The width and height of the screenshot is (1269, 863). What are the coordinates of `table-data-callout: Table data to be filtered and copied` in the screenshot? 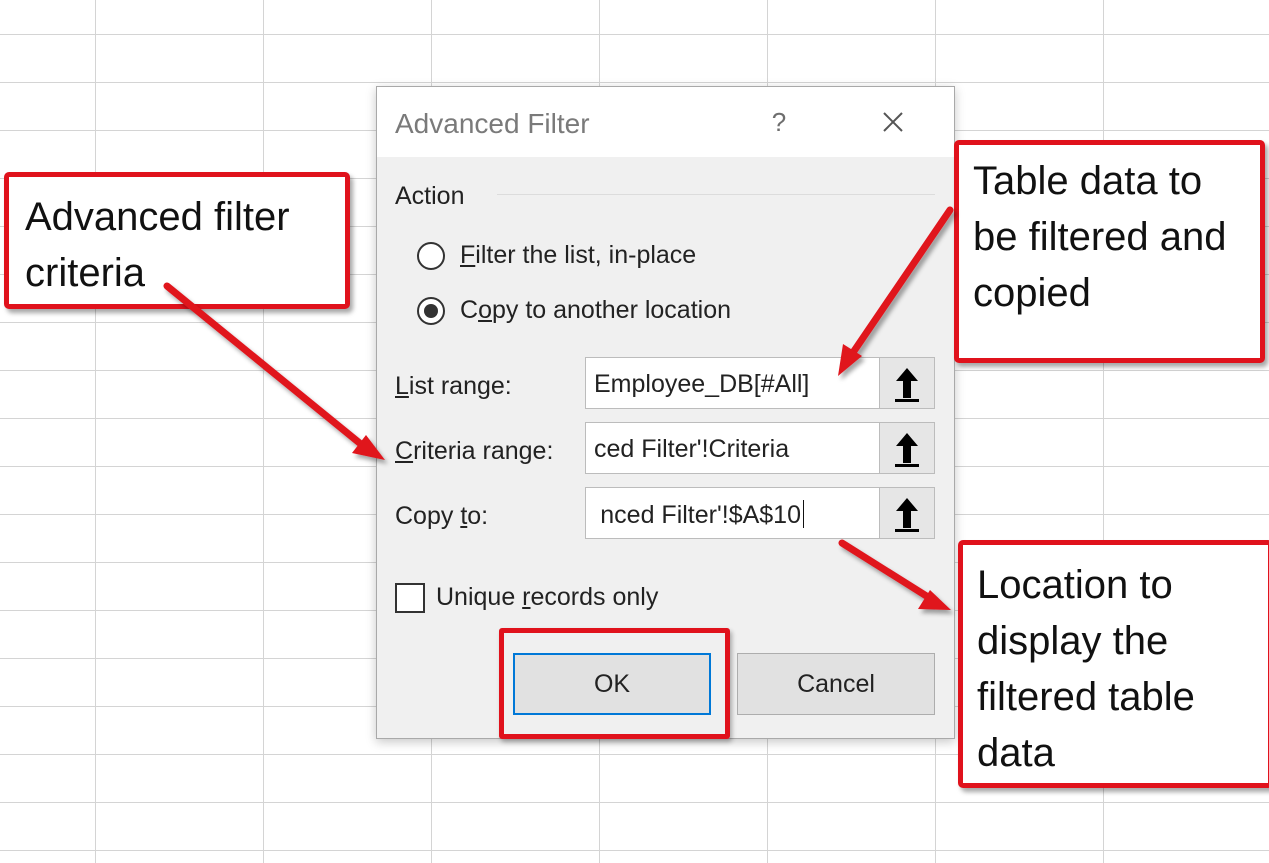 It's located at (1109, 251).